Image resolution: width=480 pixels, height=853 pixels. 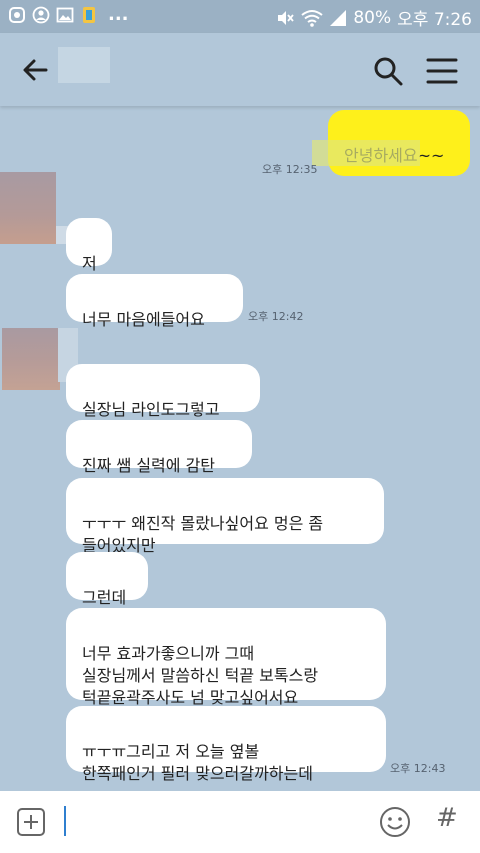 What do you see at coordinates (290, 169) in the screenshot?
I see `message-time: 오후 12:35` at bounding box center [290, 169].